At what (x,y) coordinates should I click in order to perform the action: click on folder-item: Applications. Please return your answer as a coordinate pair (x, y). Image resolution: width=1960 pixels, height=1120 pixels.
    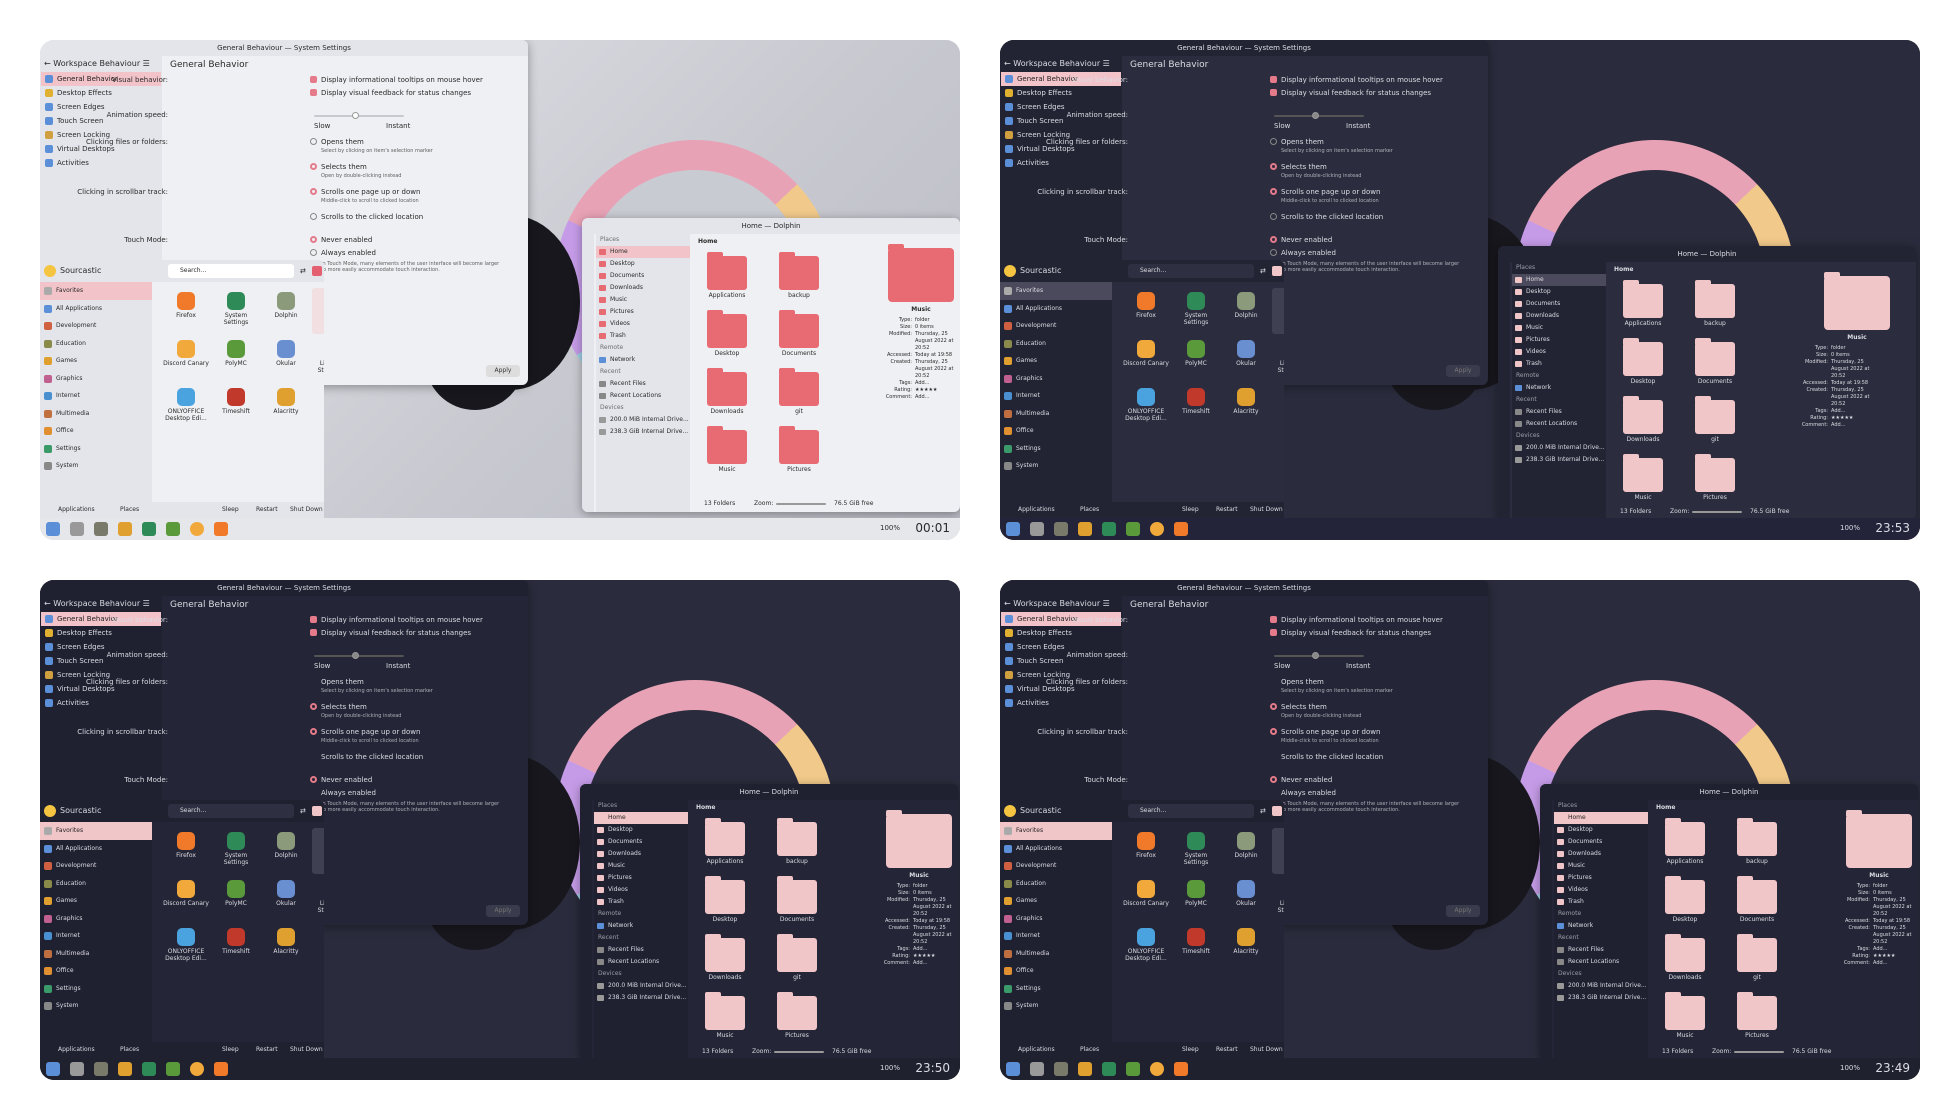
    Looking at the image, I should click on (725, 846).